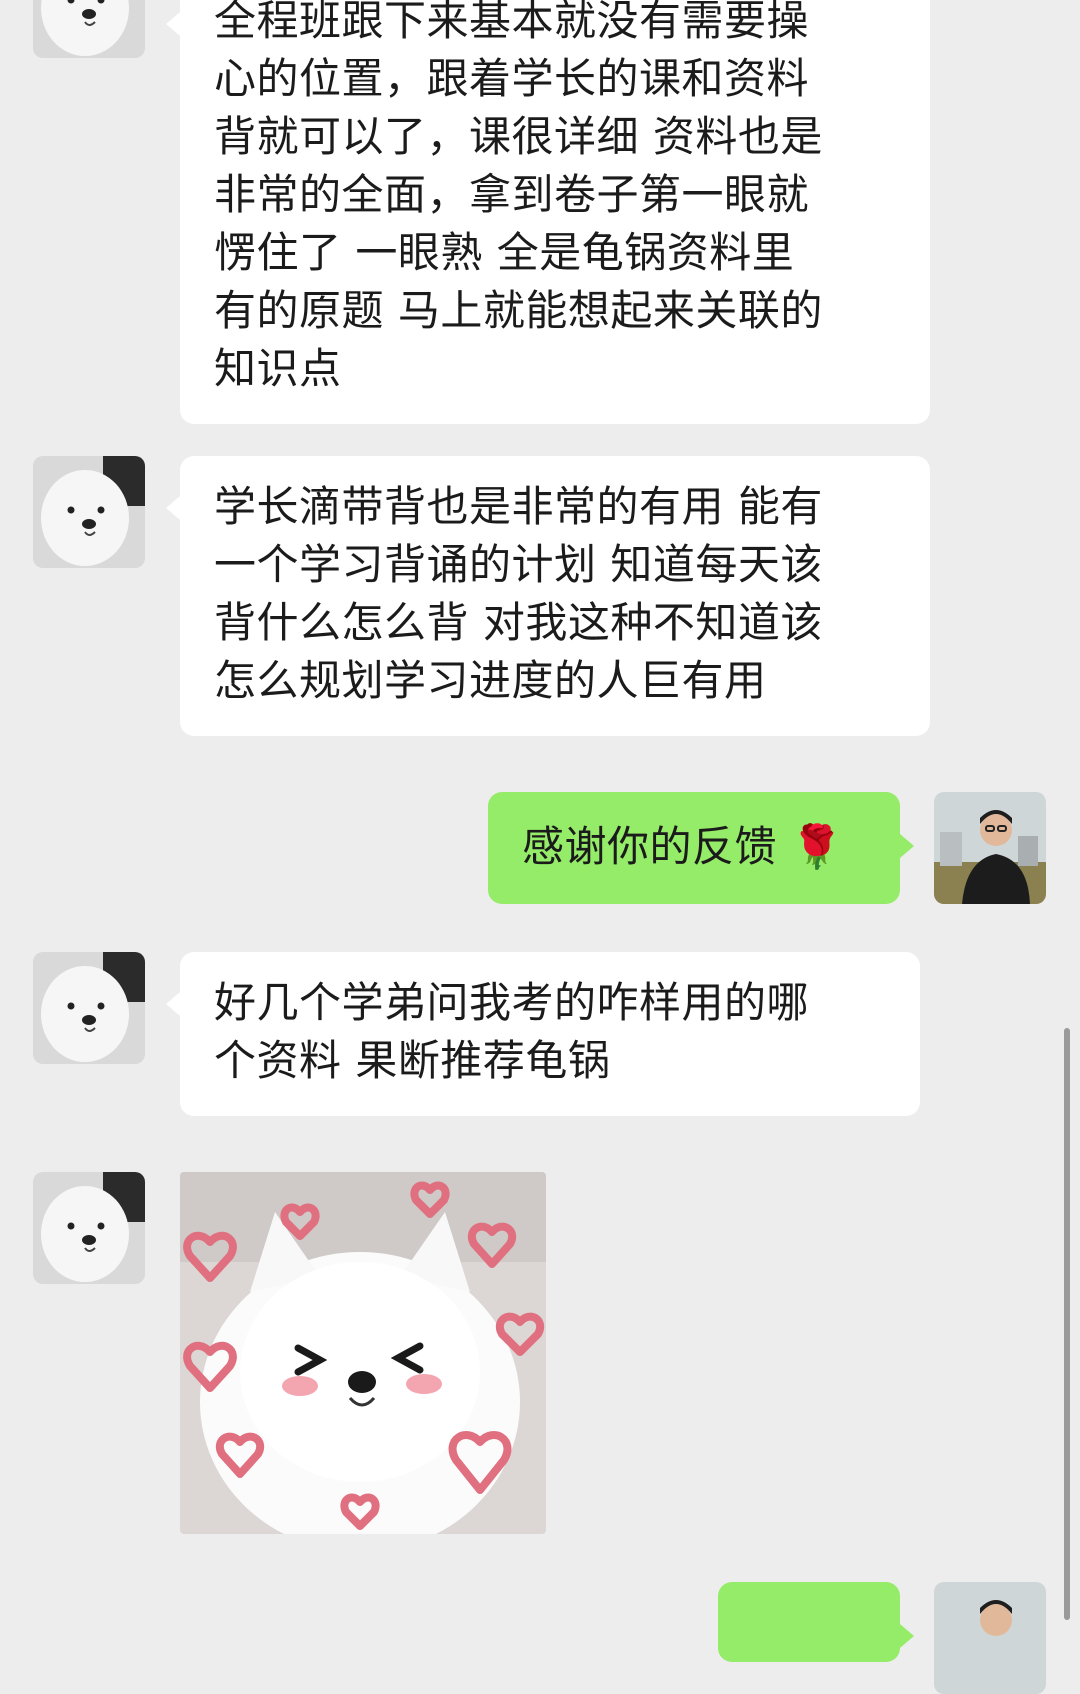  I want to click on message-bubble: 好几个学弟问我考的咋样用的哪 个资料 果断推荐龟锅, so click(543, 1034).